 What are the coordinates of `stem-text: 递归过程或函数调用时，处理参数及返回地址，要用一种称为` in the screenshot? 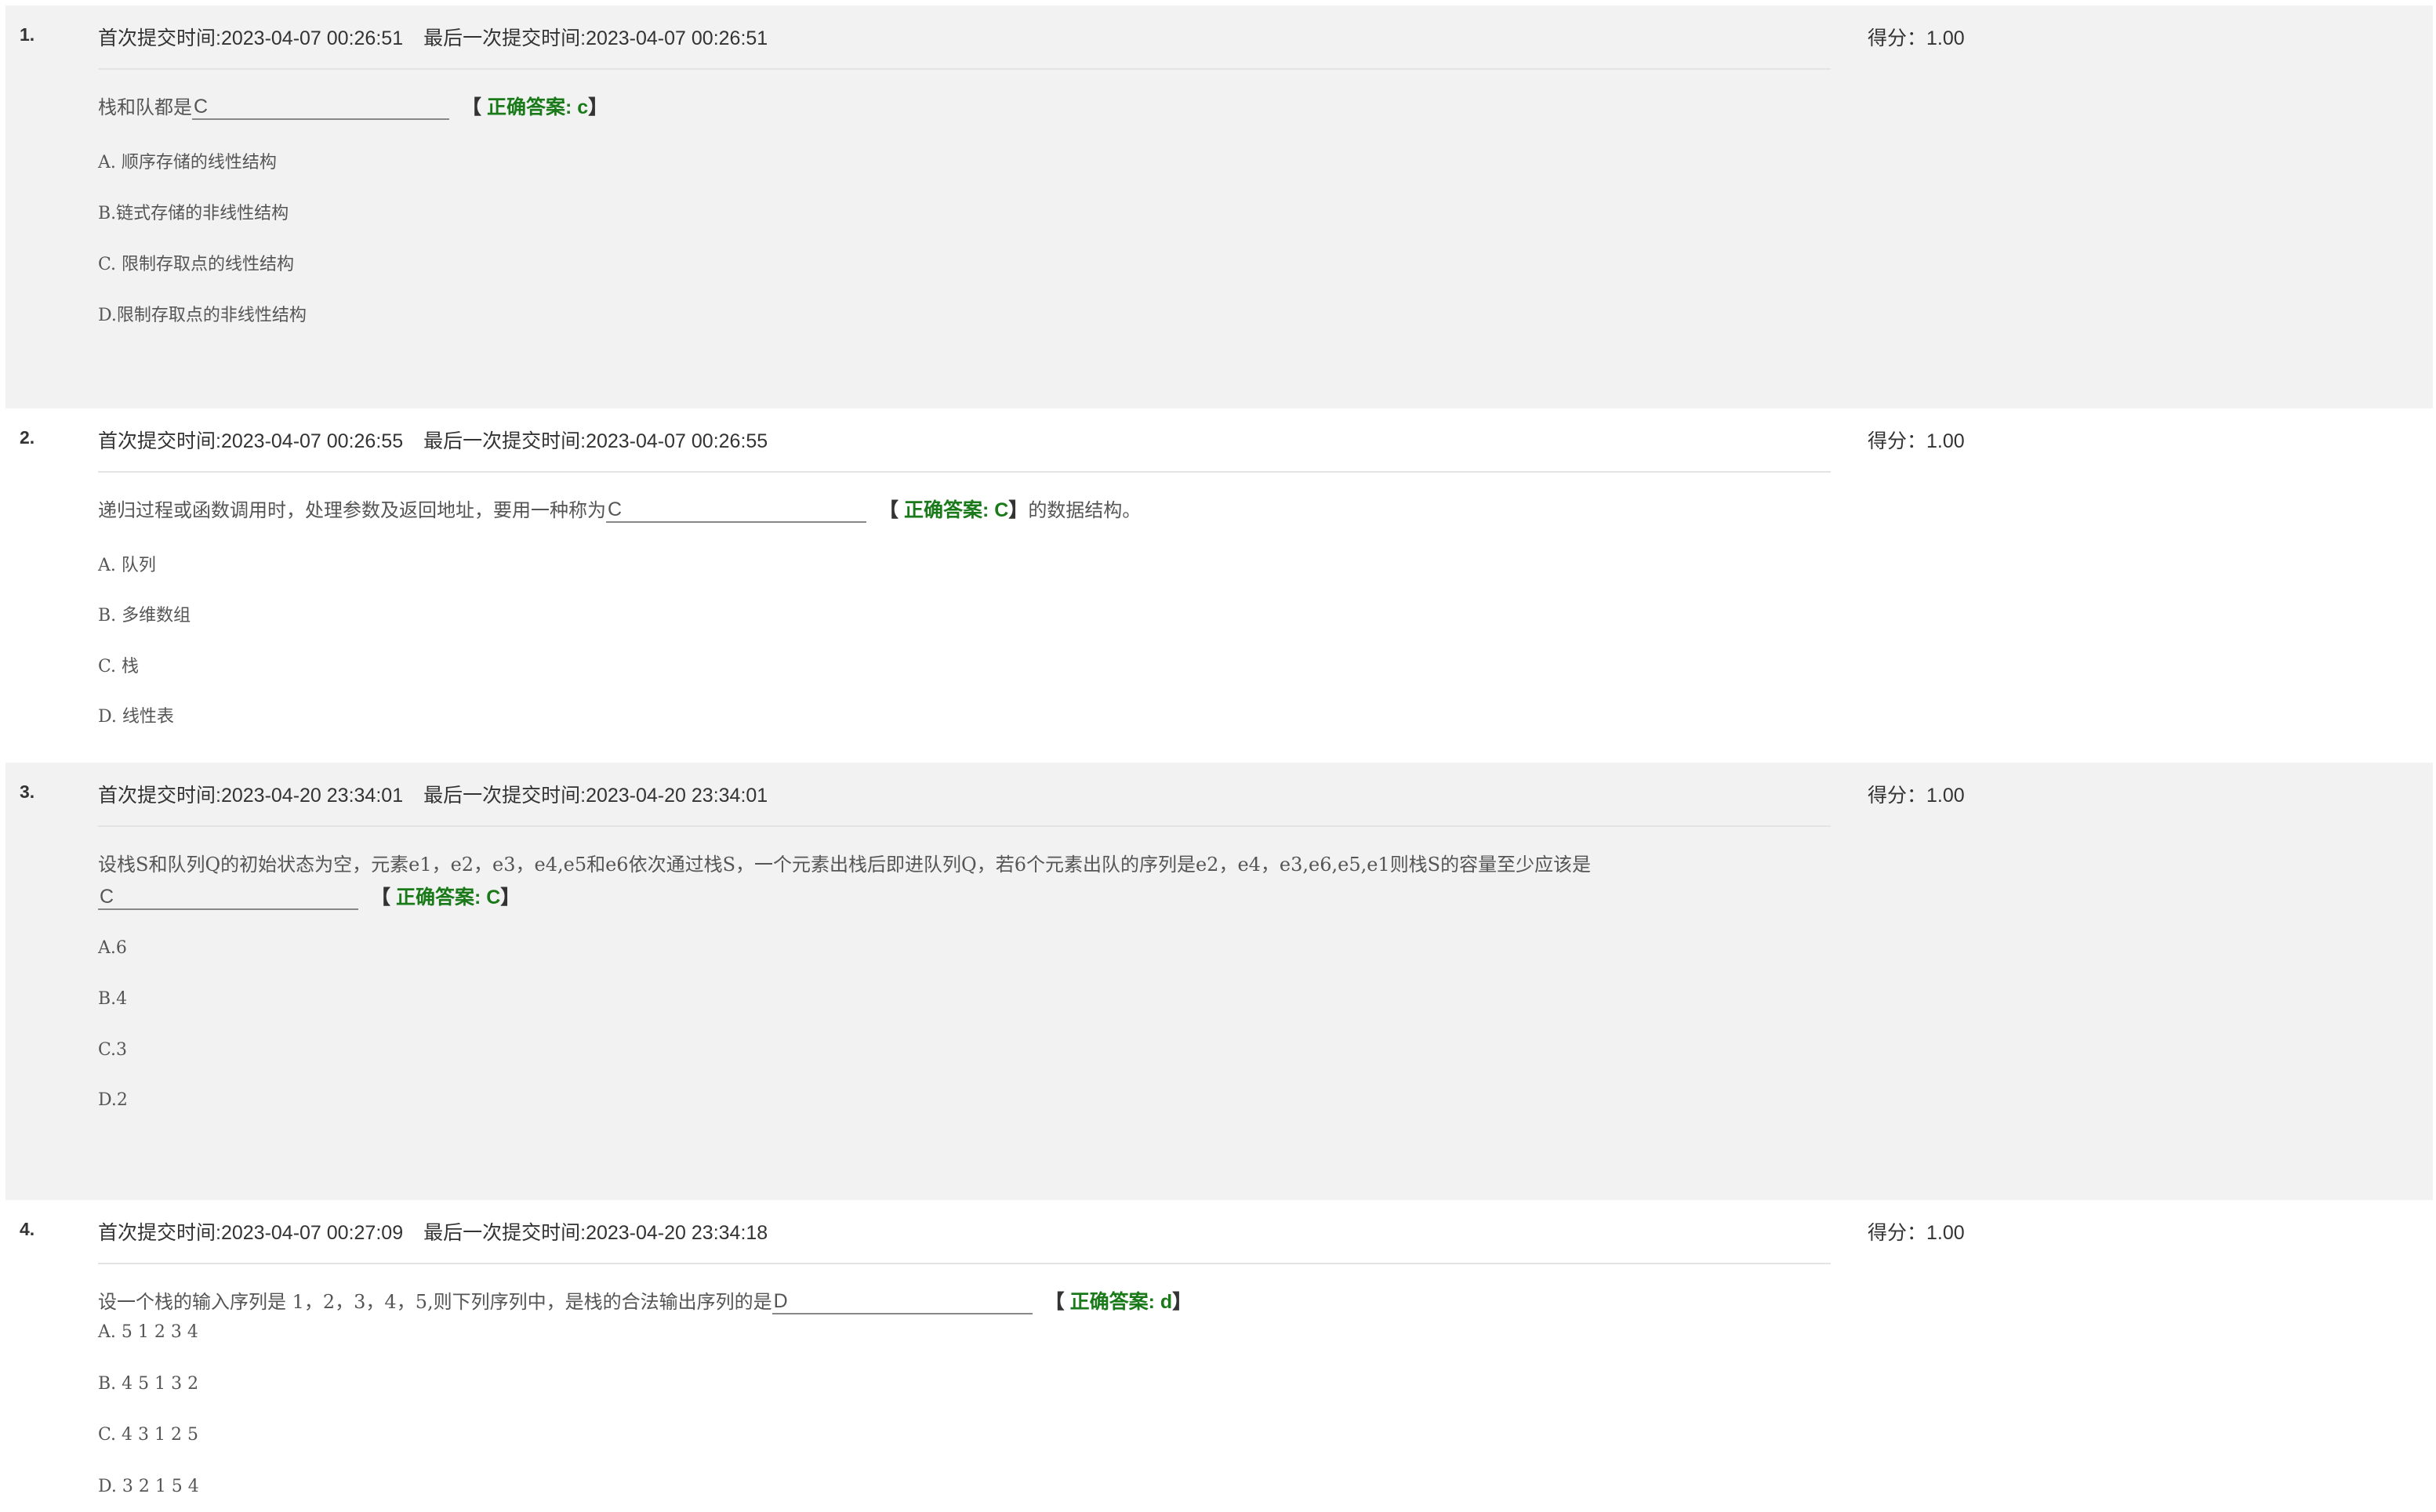 It's located at (352, 510).